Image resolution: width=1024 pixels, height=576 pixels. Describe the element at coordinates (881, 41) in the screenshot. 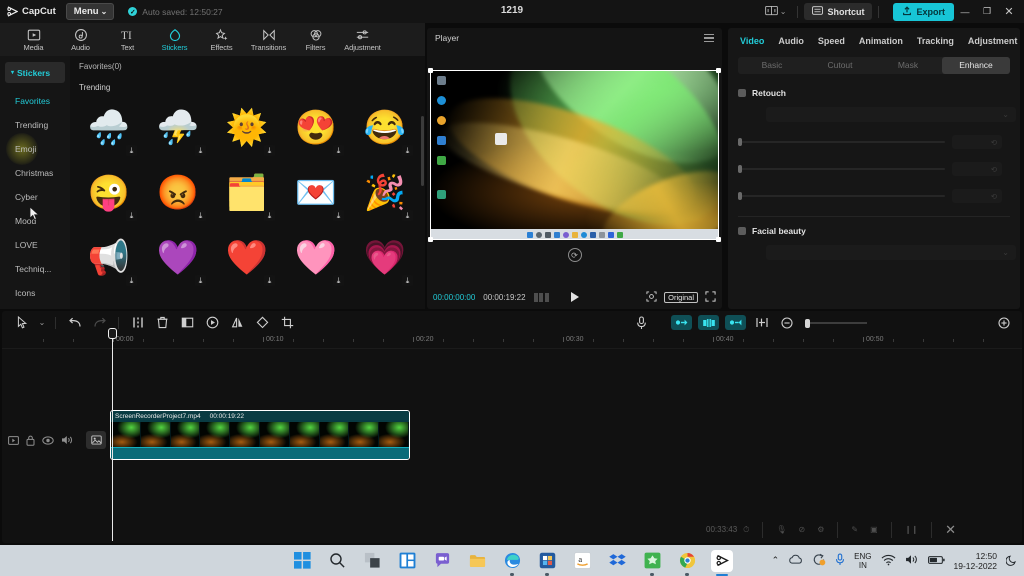

I see `tab-animation: Animation` at that location.